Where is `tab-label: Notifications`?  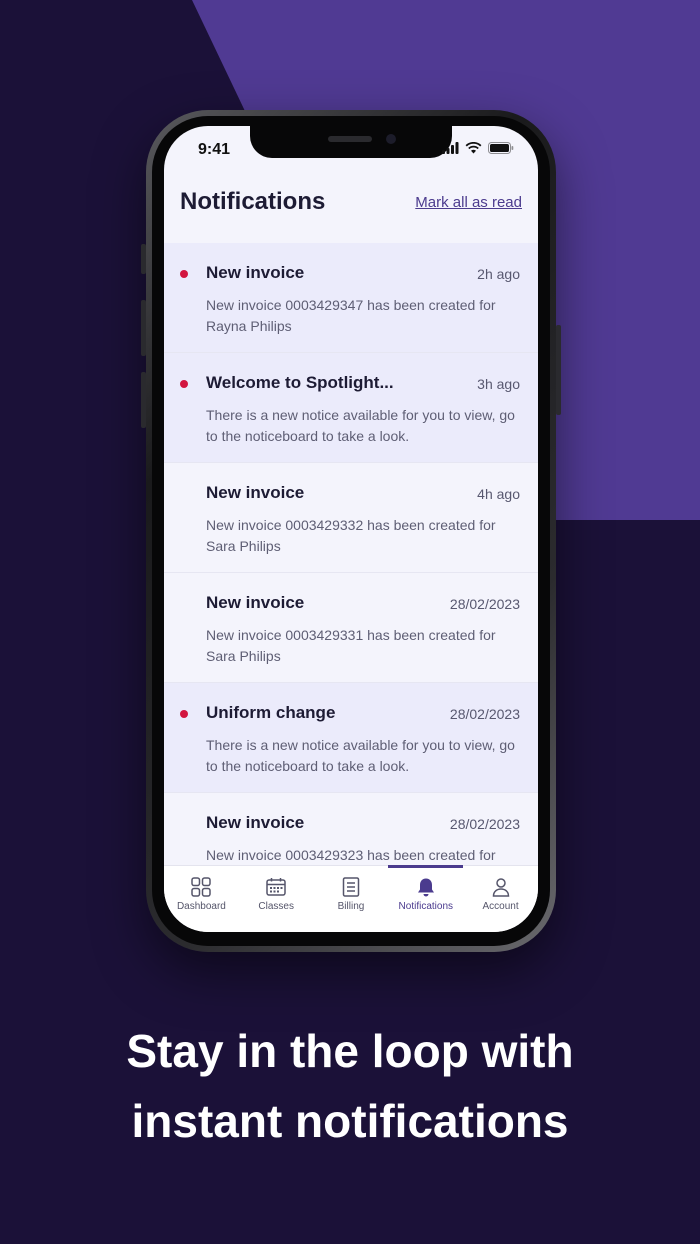 tab-label: Notifications is located at coordinates (426, 906).